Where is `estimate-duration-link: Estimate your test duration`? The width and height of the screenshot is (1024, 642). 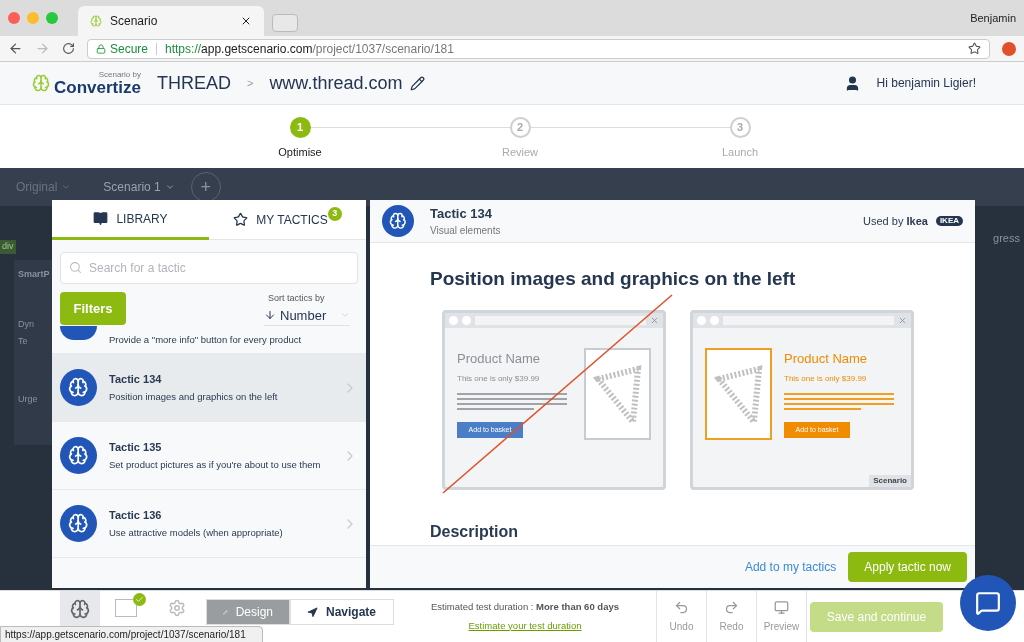
estimate-duration-link: Estimate your test duration is located at coordinates (525, 625).